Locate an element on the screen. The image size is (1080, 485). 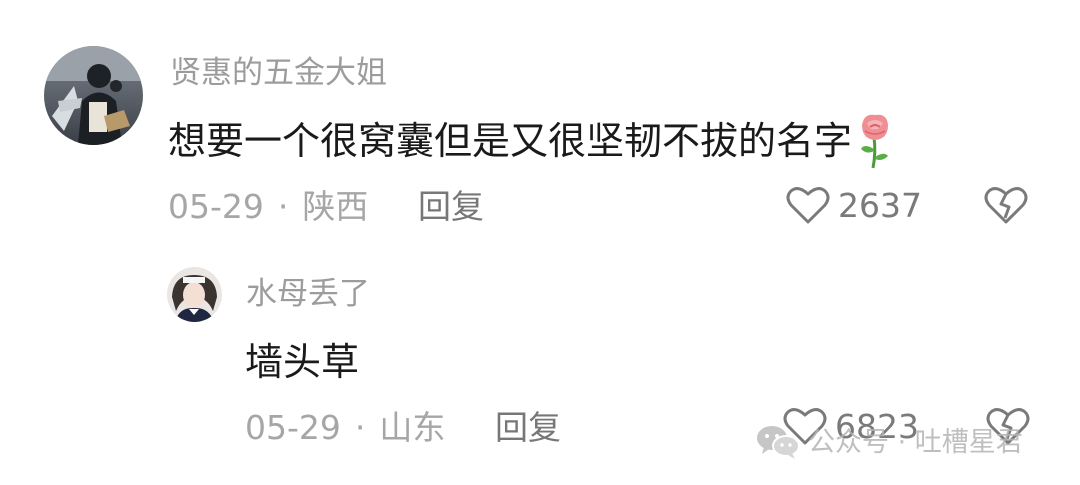
wechat-icon is located at coordinates (778, 442).